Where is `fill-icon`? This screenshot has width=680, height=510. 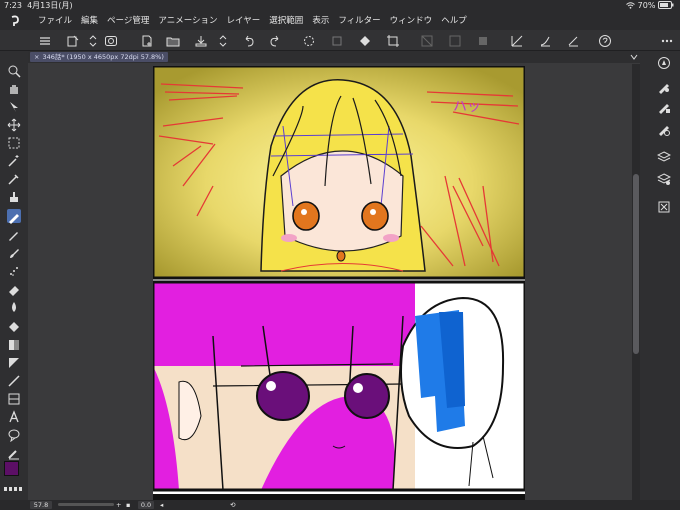
fill-icon is located at coordinates (365, 40).